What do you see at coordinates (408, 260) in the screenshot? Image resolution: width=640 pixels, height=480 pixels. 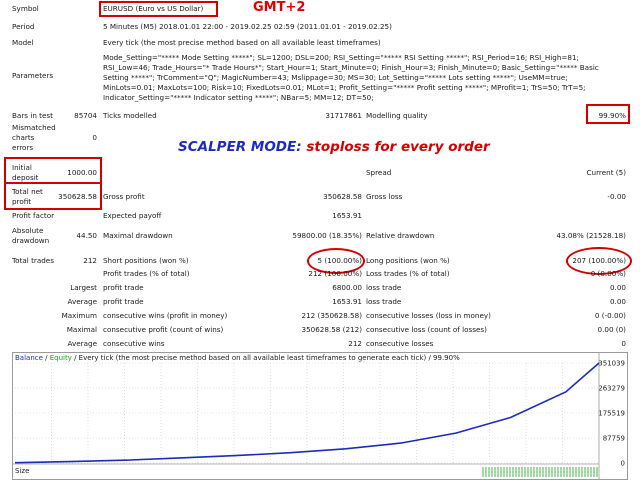 I see `long-positions-label: Long positions (won %)` at bounding box center [408, 260].